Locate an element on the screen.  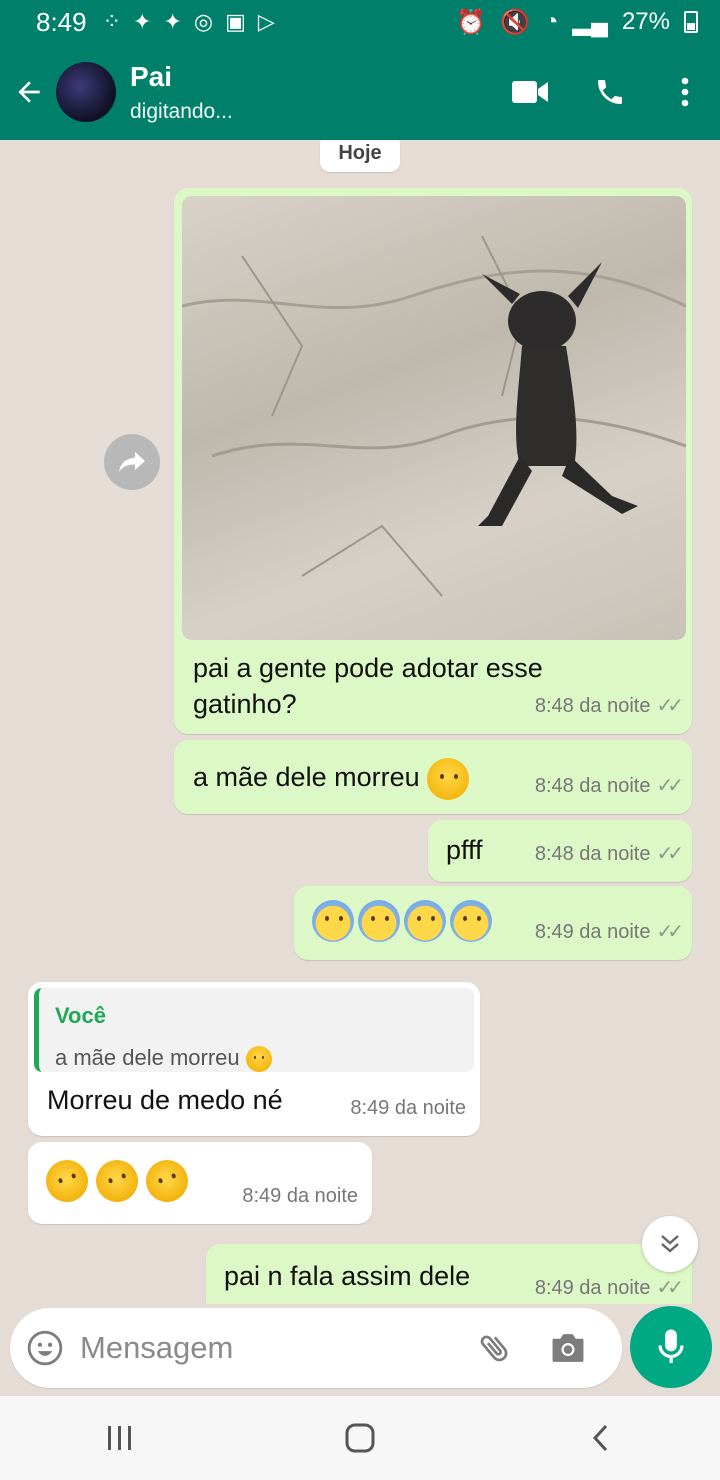
camera-icon is located at coordinates (568, 1348).